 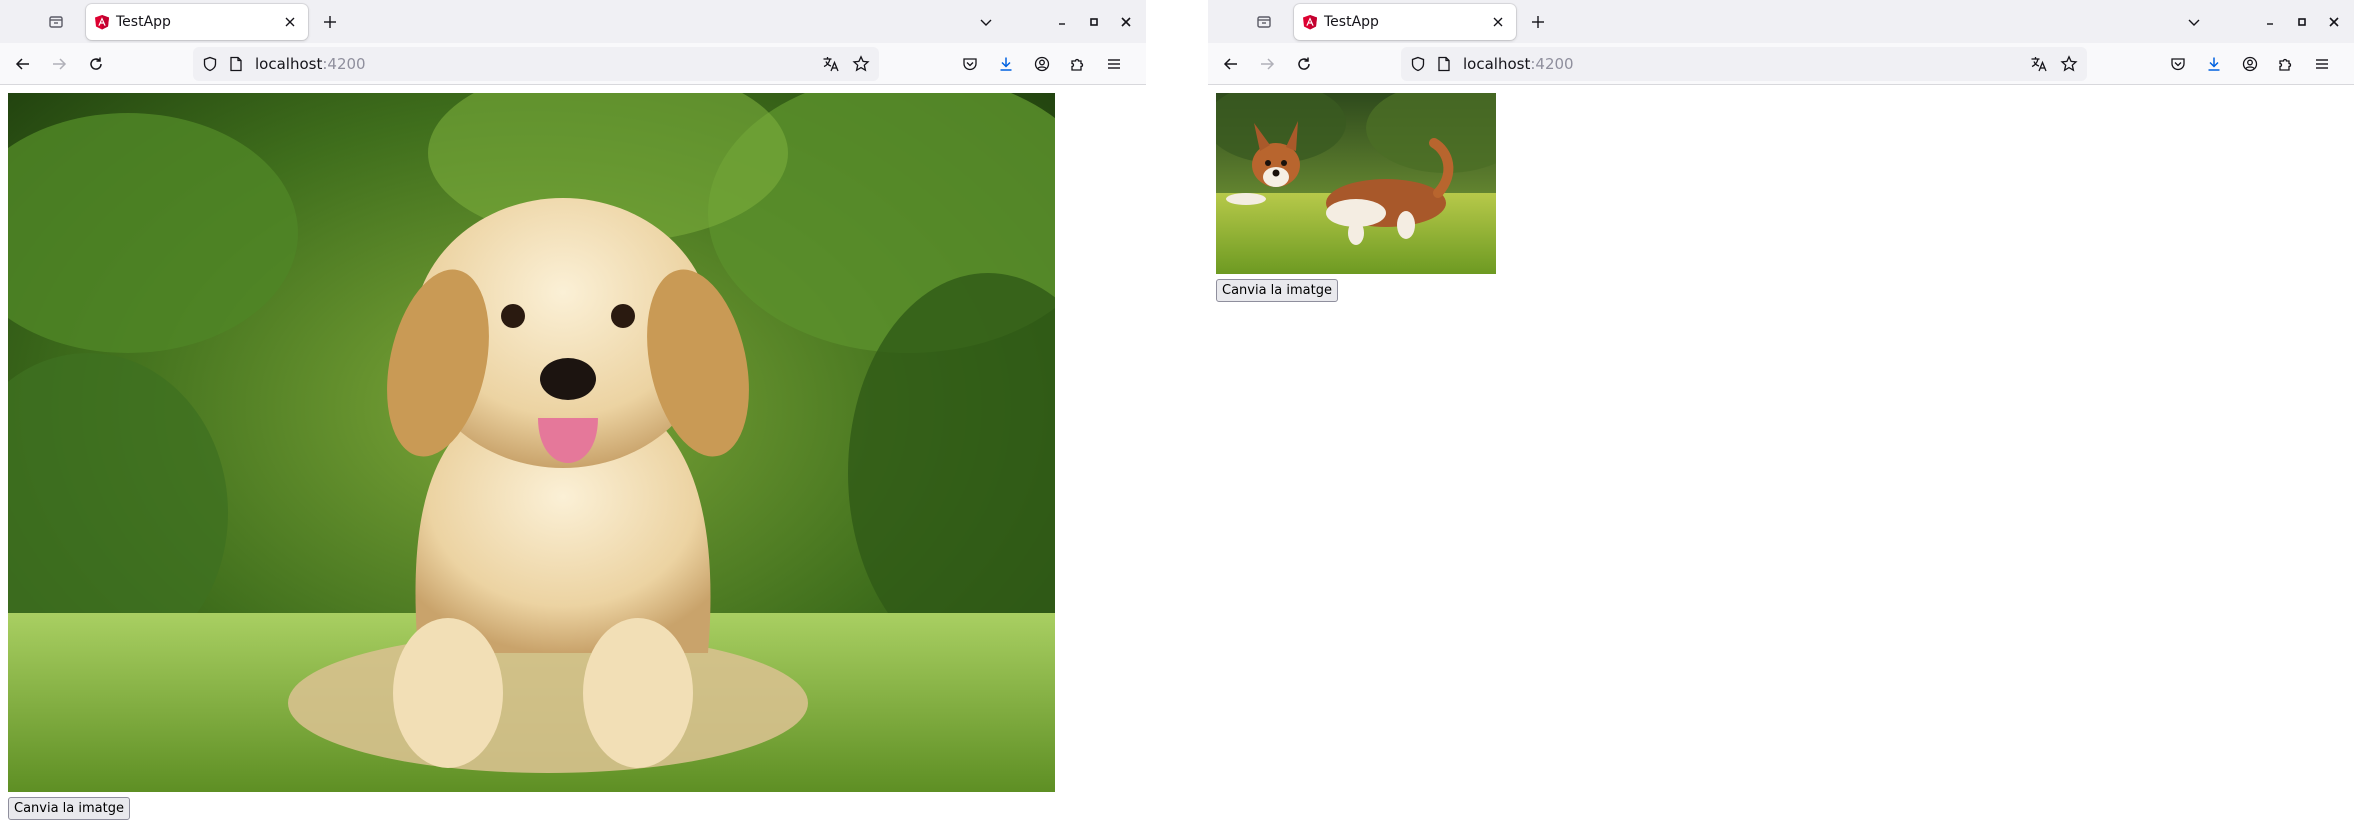 What do you see at coordinates (573, 21) in the screenshot?
I see `tab-strip: TestApp` at bounding box center [573, 21].